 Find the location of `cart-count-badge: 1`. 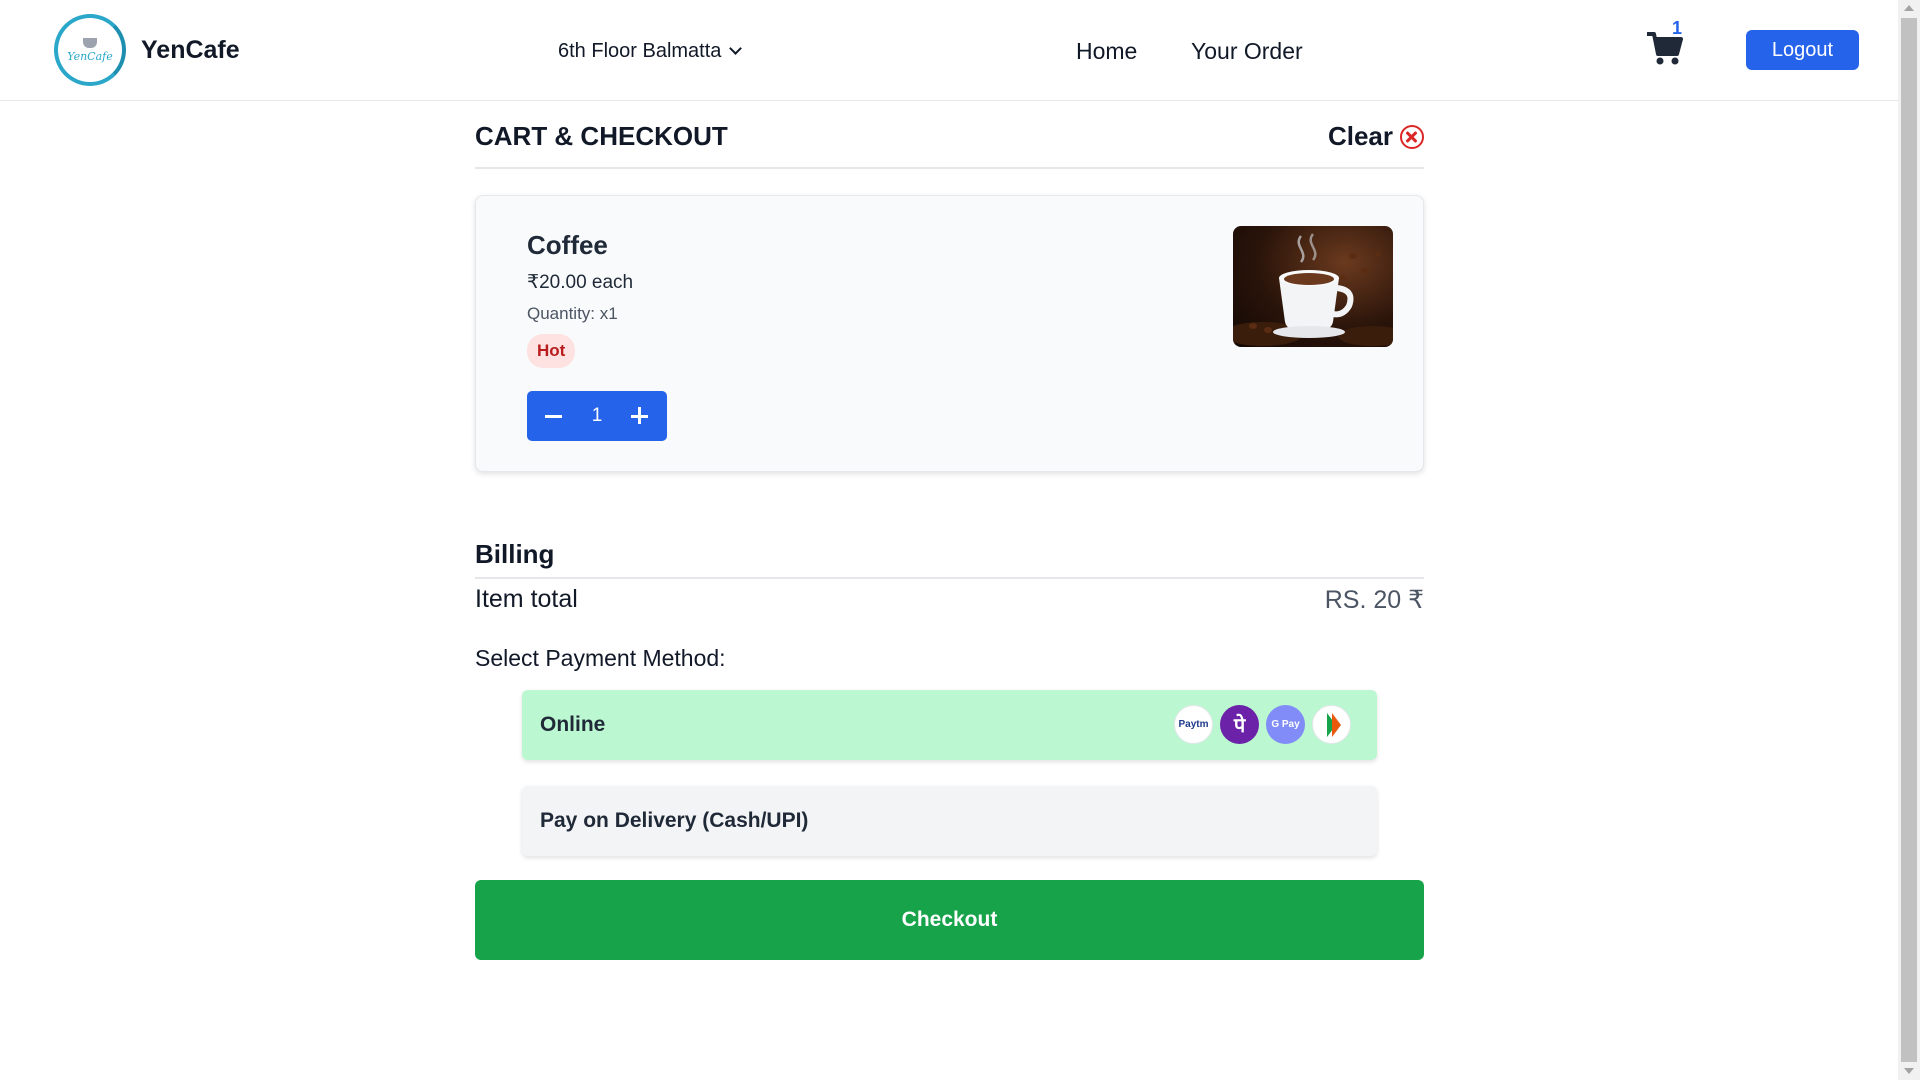

cart-count-badge: 1 is located at coordinates (1677, 28).